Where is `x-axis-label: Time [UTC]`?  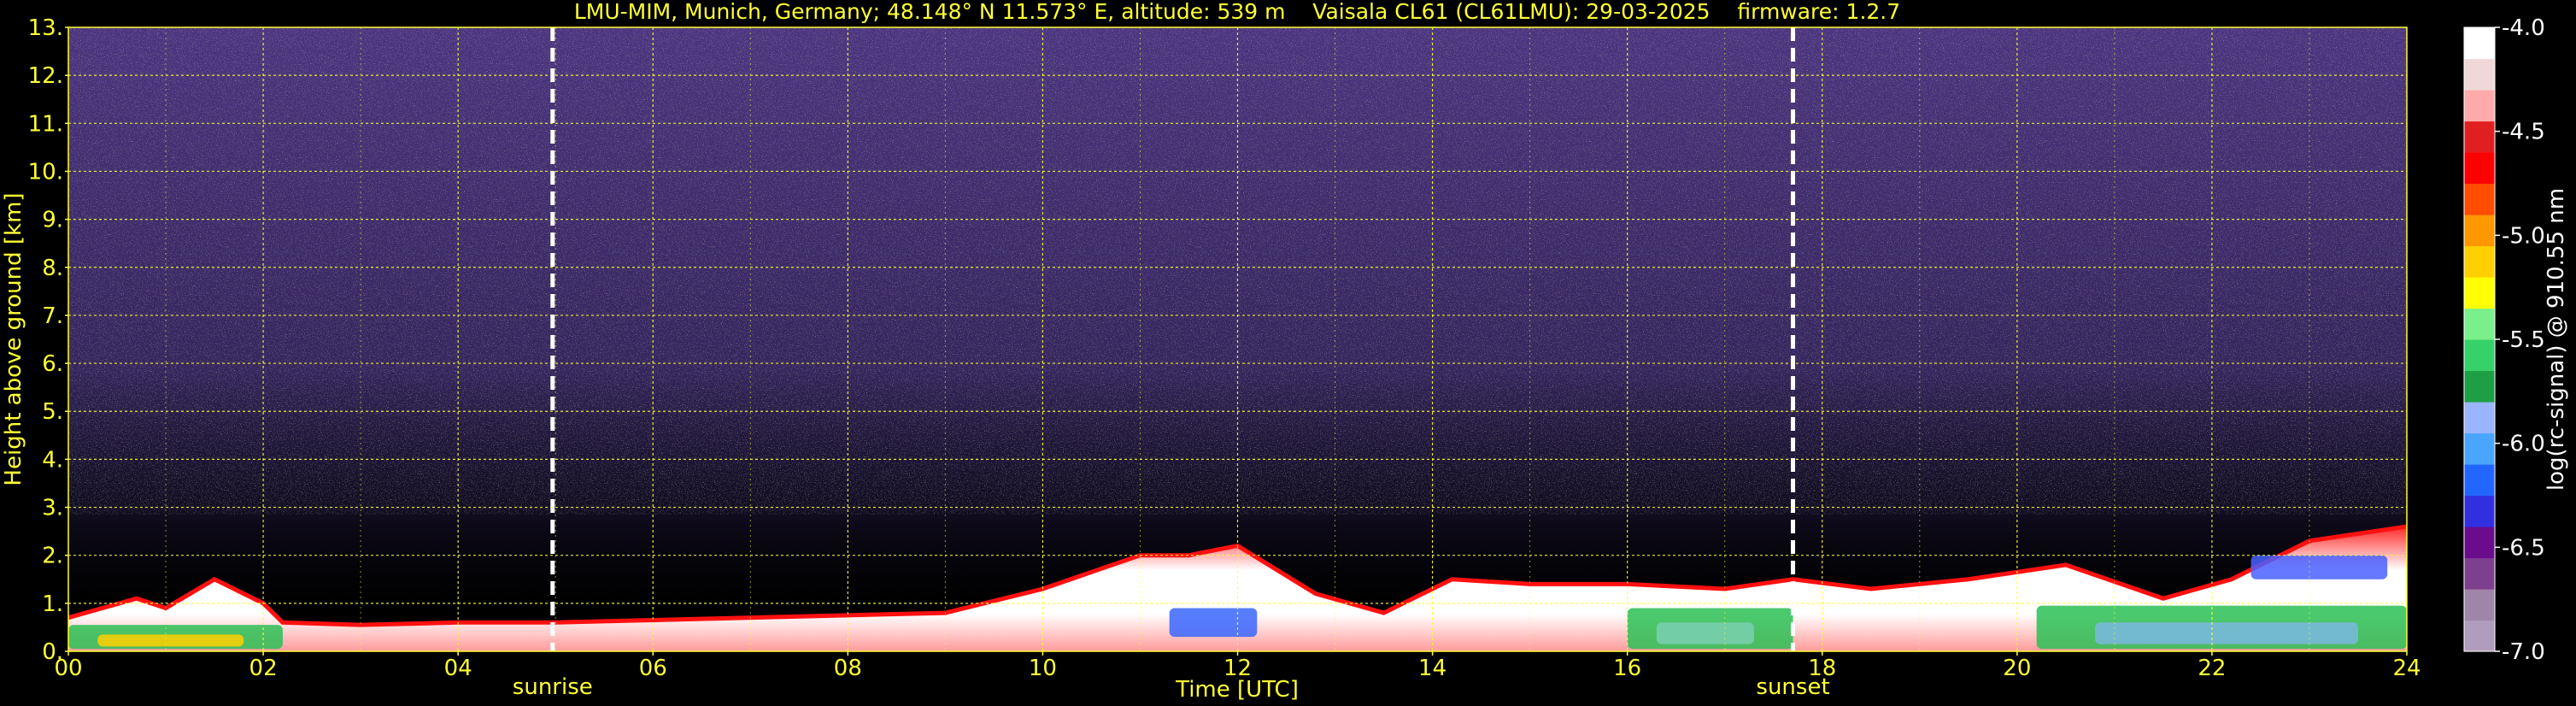
x-axis-label: Time [UTC] is located at coordinates (1237, 690).